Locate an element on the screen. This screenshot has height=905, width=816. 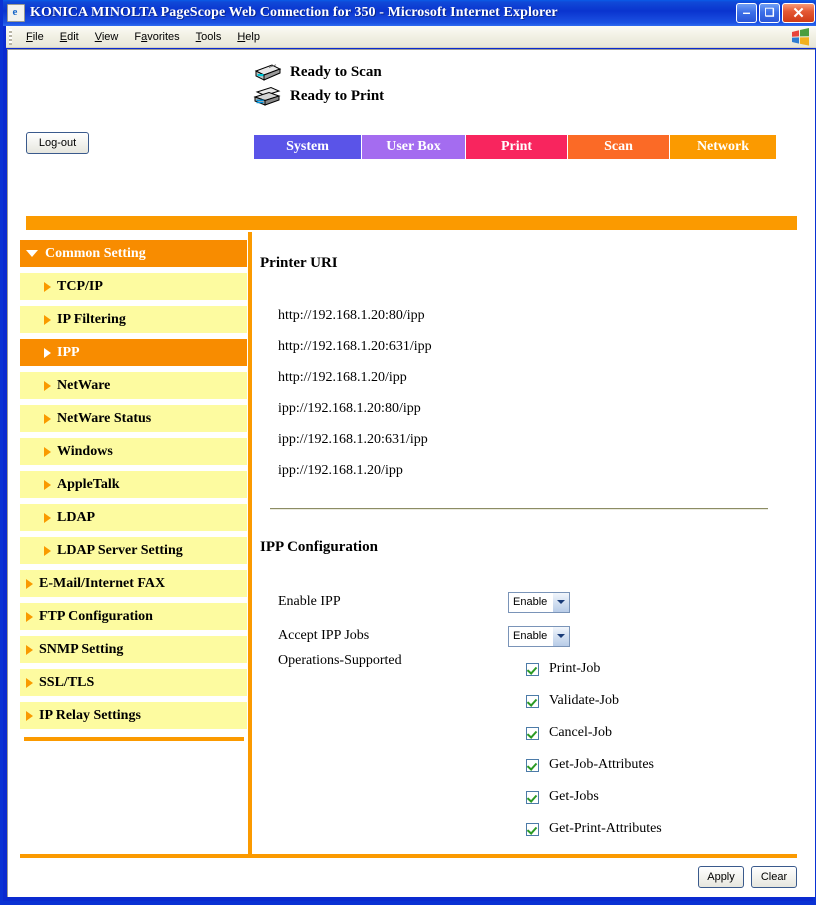
device-status-block: Ready to Scan Ready to Print is located at coordinates (318, 84).